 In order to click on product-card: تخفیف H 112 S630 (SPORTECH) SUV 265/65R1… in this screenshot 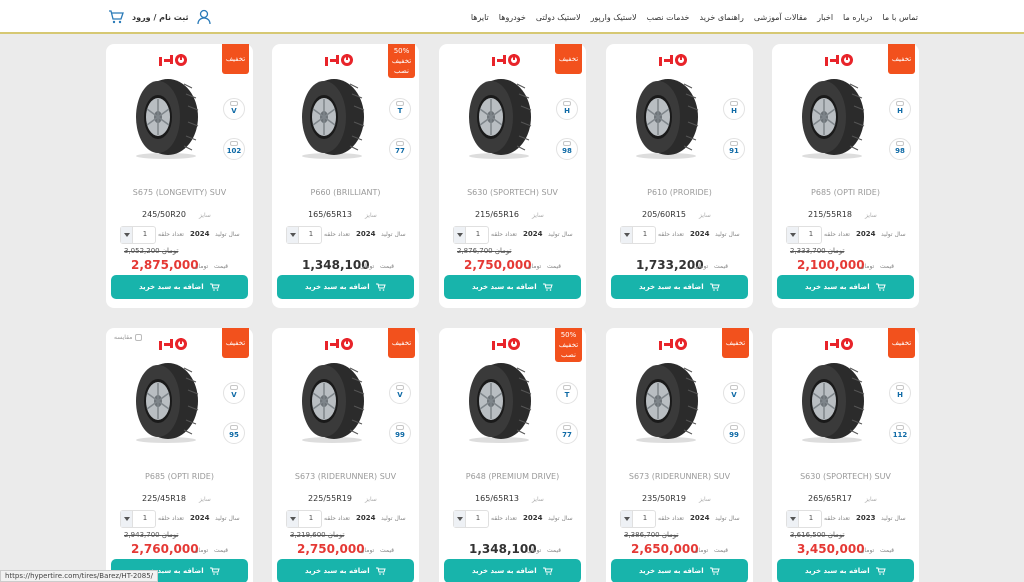, I will do `click(845, 455)`.